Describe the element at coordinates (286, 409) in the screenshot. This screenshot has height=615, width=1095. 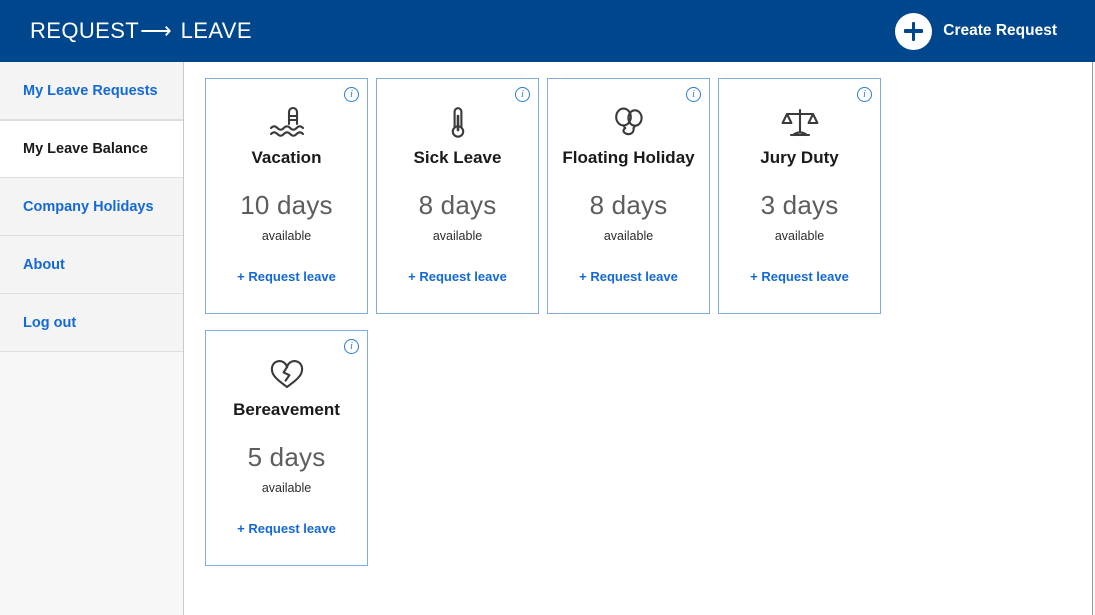
I see `leave-card-title: Bereavement` at that location.